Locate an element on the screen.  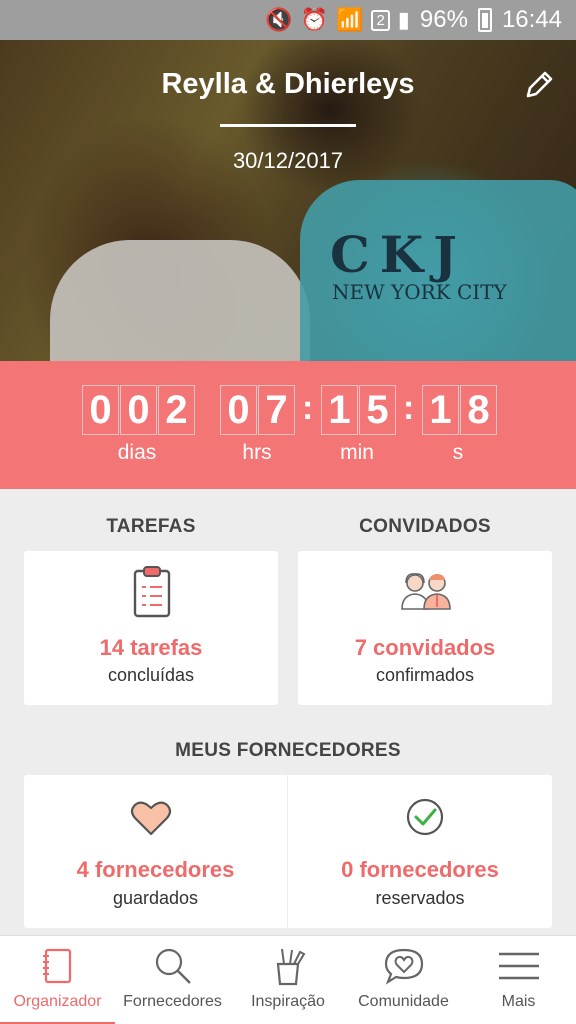
tasks-count: 14 tarefas is located at coordinates (151, 647).